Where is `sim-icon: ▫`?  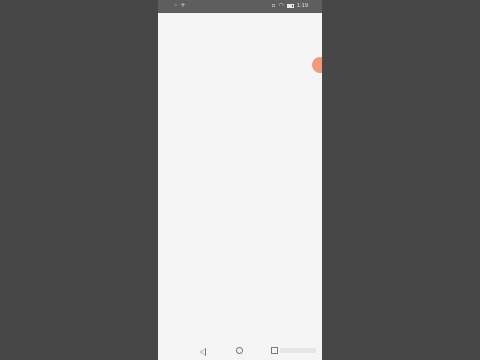
sim-icon: ▫ is located at coordinates (273, 5).